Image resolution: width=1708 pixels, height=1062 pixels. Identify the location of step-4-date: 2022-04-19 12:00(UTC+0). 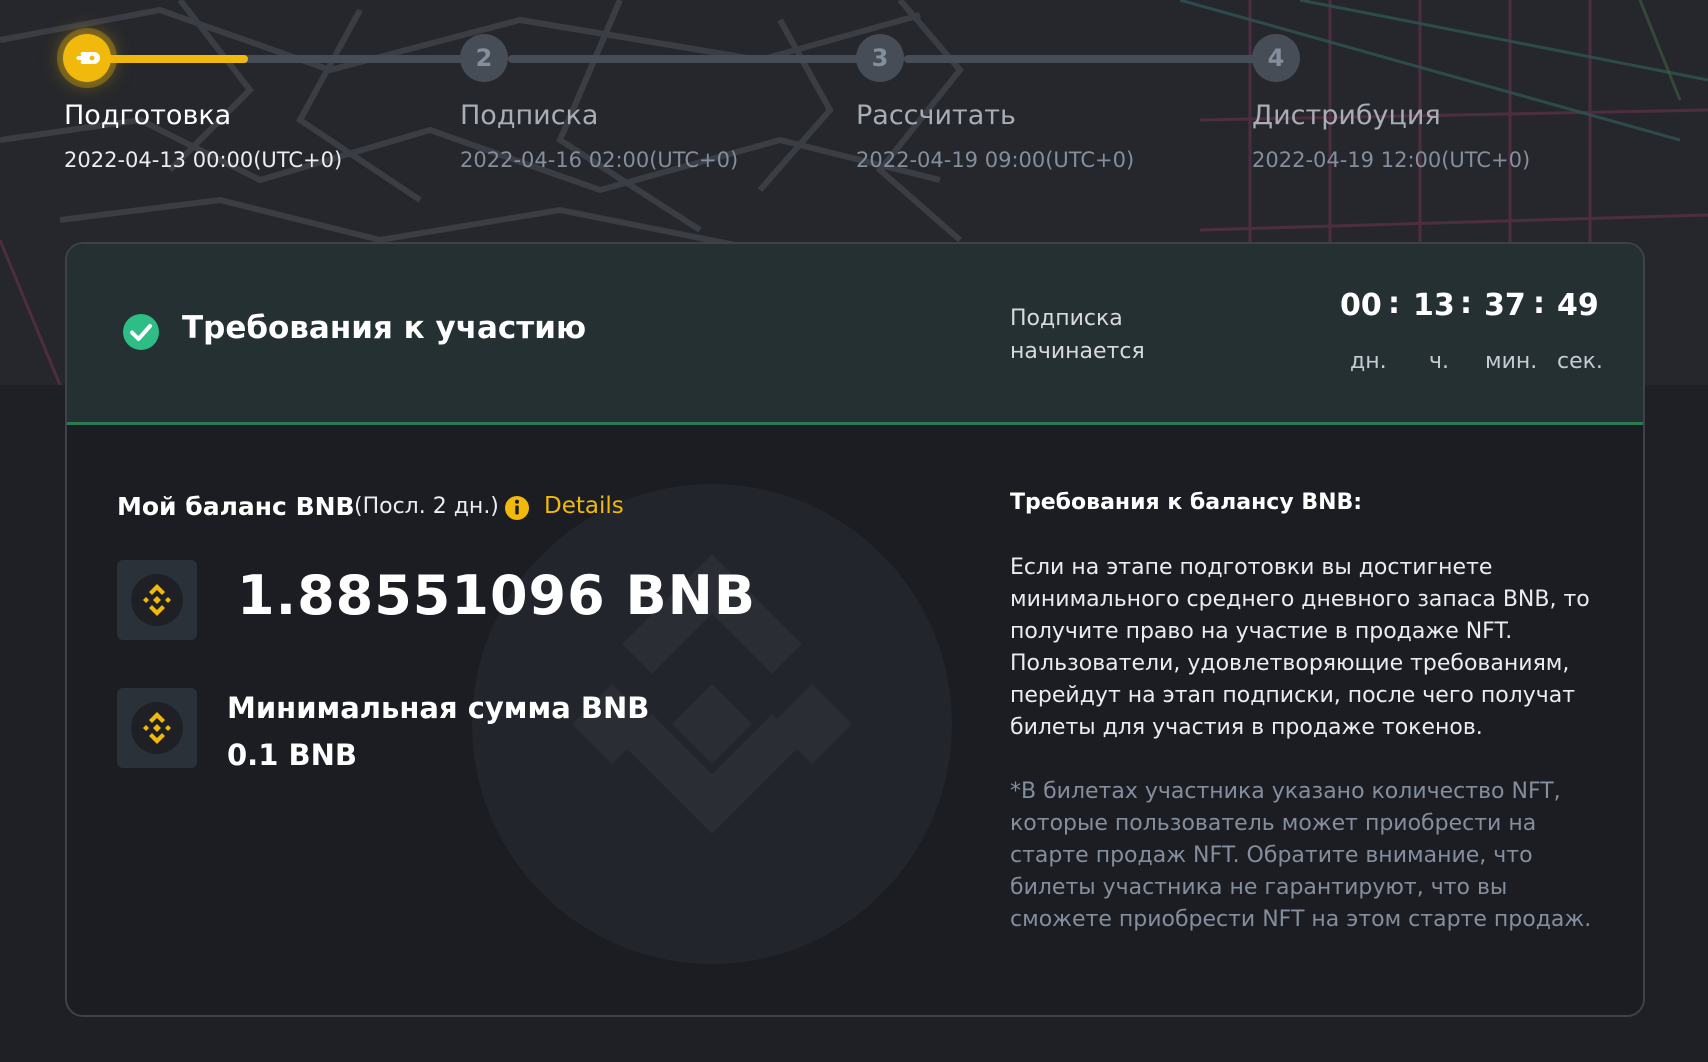
(1391, 160).